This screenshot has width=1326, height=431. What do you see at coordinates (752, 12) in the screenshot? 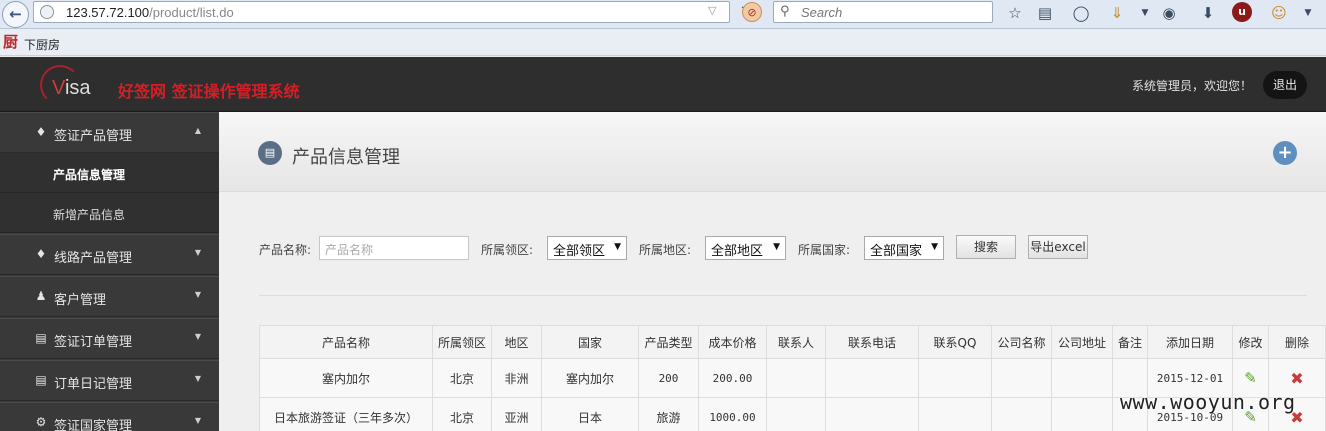
I see `addon-block-icon: ⊘` at bounding box center [752, 12].